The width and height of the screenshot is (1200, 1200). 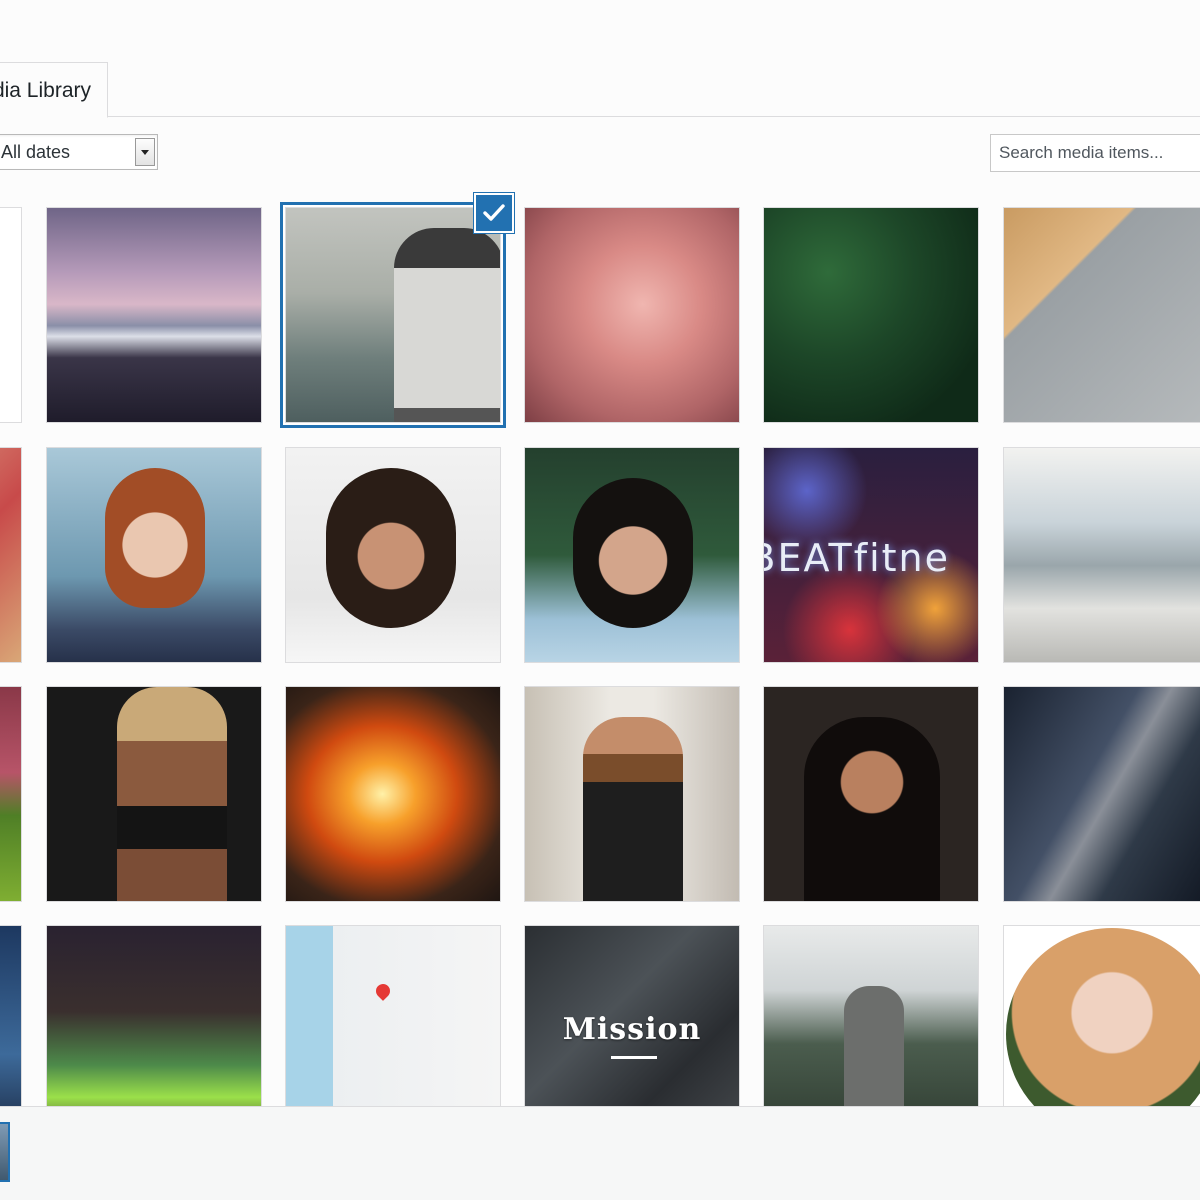 What do you see at coordinates (1095, 153) in the screenshot?
I see `search-input` at bounding box center [1095, 153].